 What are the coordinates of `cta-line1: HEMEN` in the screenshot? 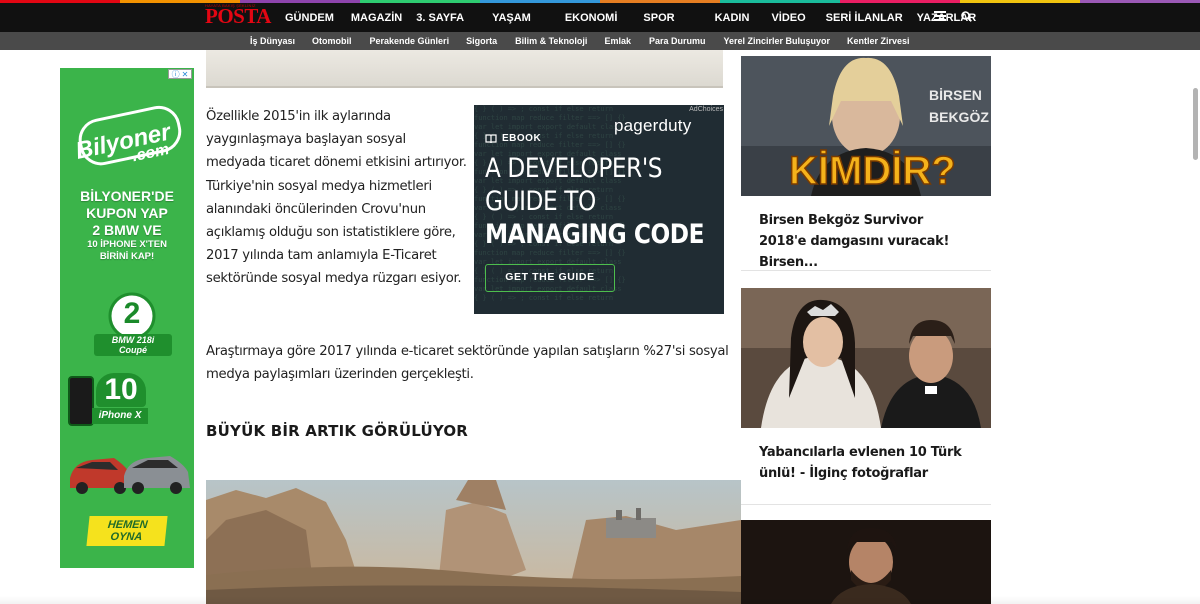 It's located at (128, 525).